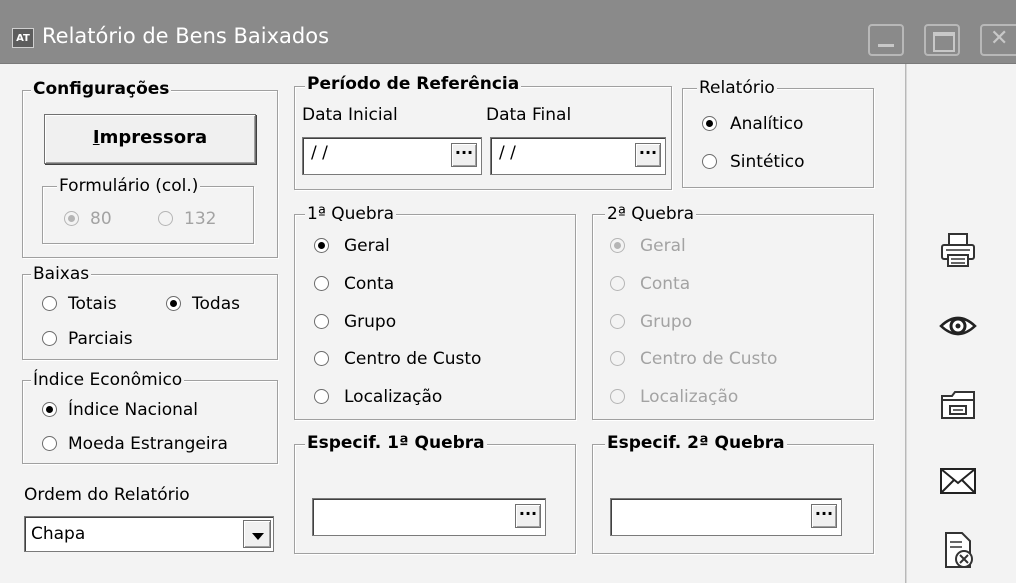 The image size is (1016, 583). Describe the element at coordinates (767, 162) in the screenshot. I see `sintetico-label: Sintético` at that location.